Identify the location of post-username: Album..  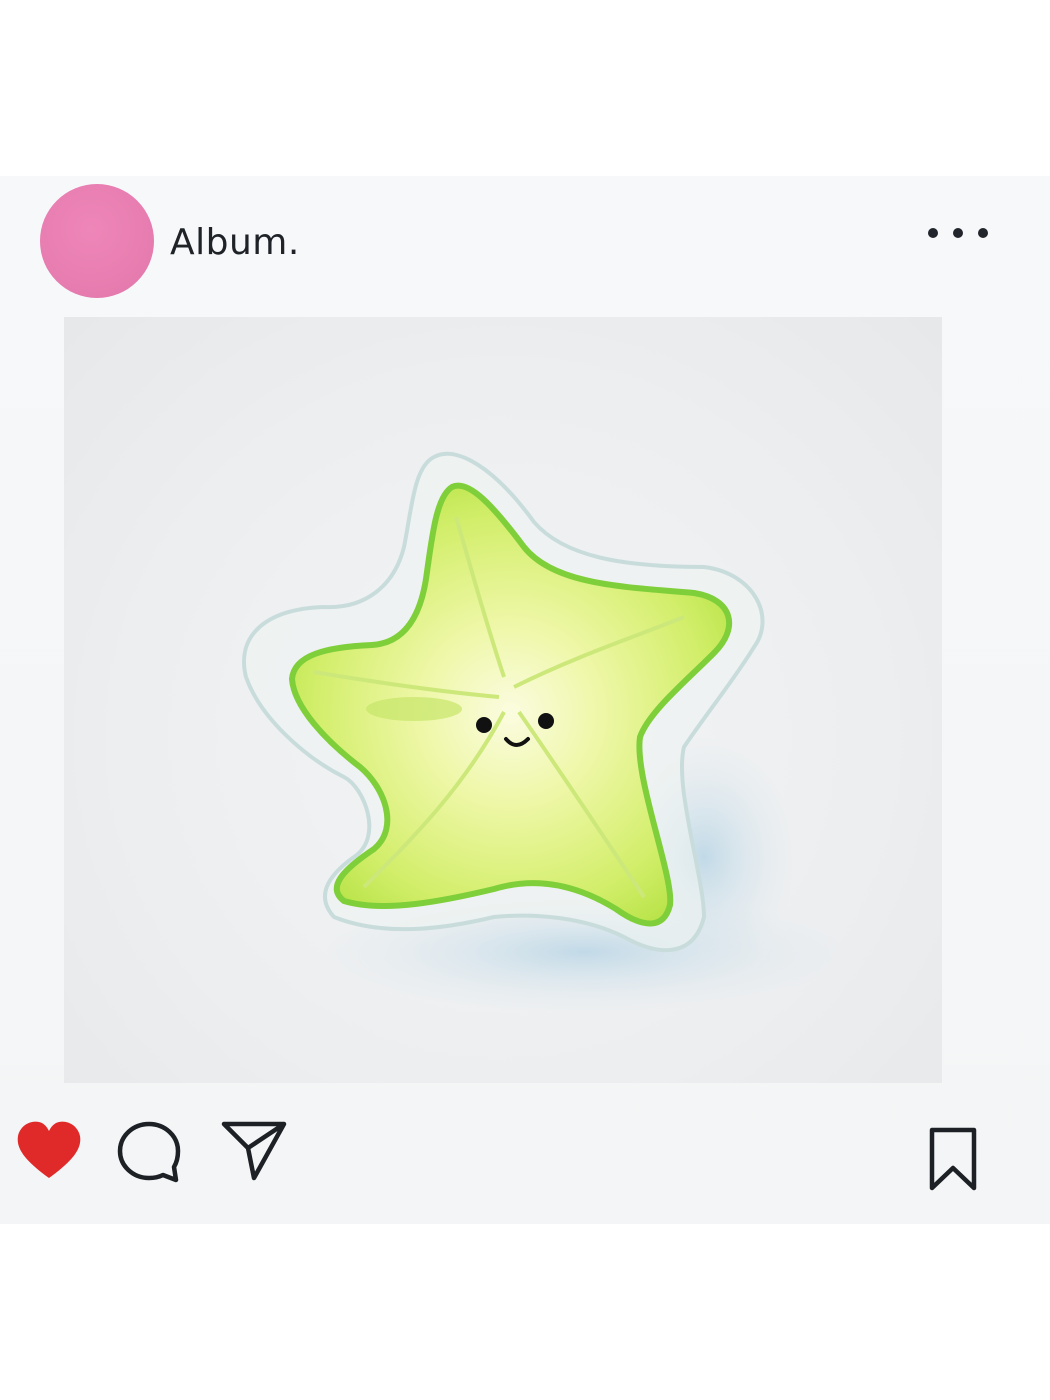
(235, 242).